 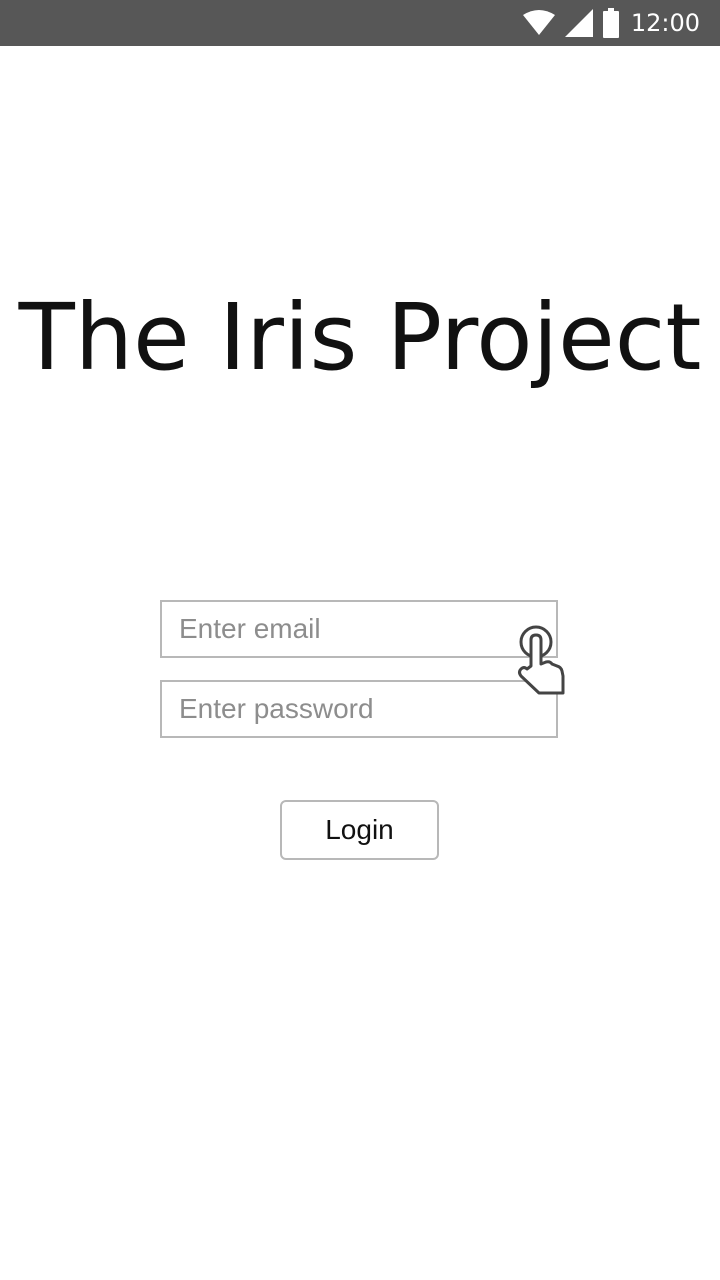 What do you see at coordinates (578, 23) in the screenshot?
I see `cellular-signal-icon` at bounding box center [578, 23].